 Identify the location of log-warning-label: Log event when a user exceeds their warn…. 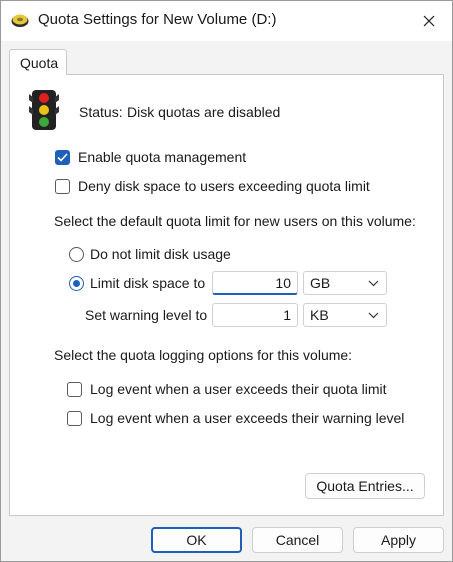
(247, 418).